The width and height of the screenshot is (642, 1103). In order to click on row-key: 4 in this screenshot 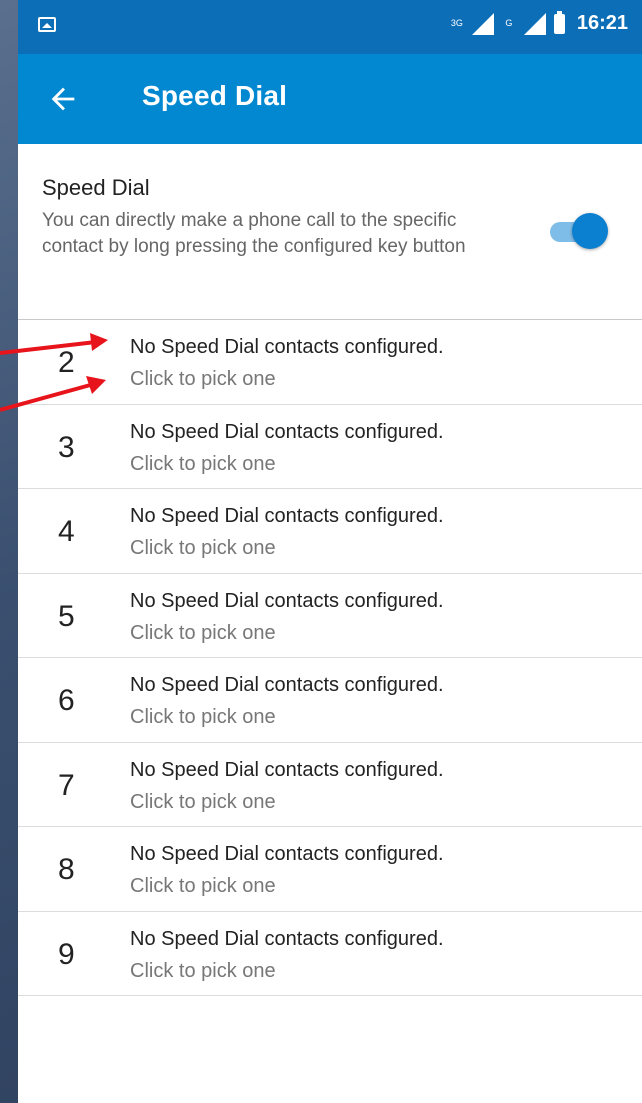, I will do `click(66, 531)`.